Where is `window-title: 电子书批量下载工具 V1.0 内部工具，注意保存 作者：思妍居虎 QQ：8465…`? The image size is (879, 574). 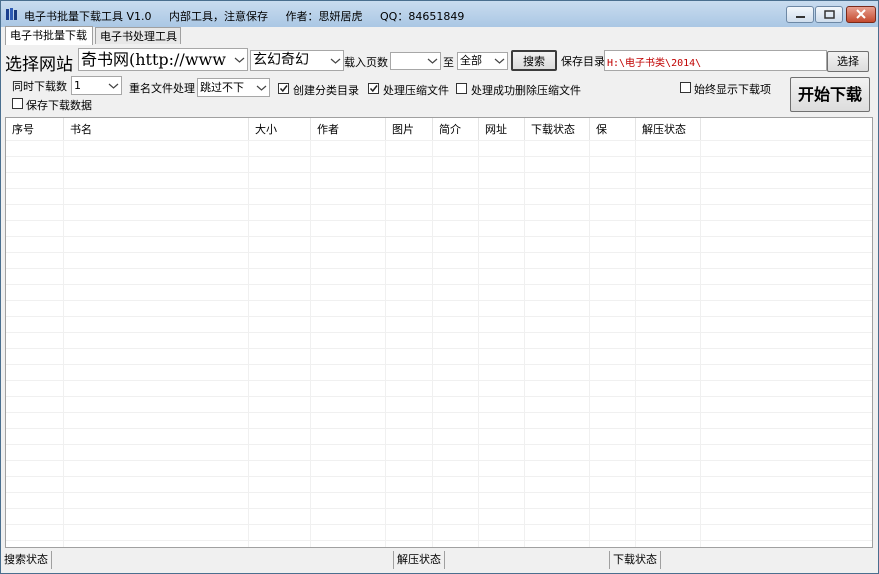
window-title: 电子书批量下载工具 V1.0 内部工具，注意保存 作者：思妍居虎 QQ：8465… is located at coordinates (251, 16).